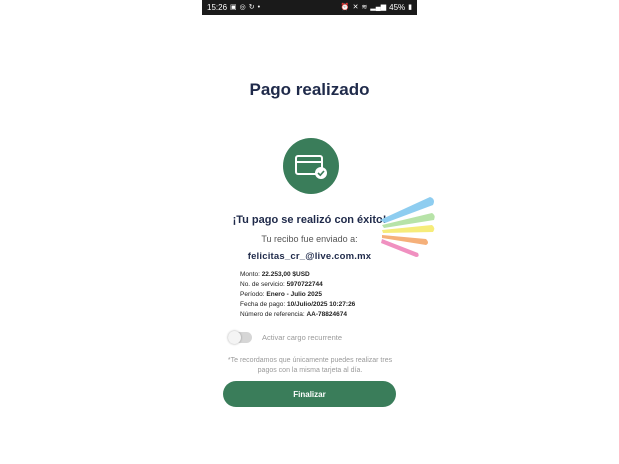 This screenshot has height=464, width=619. I want to click on signal-icon: ▂▄▆, so click(378, 7).